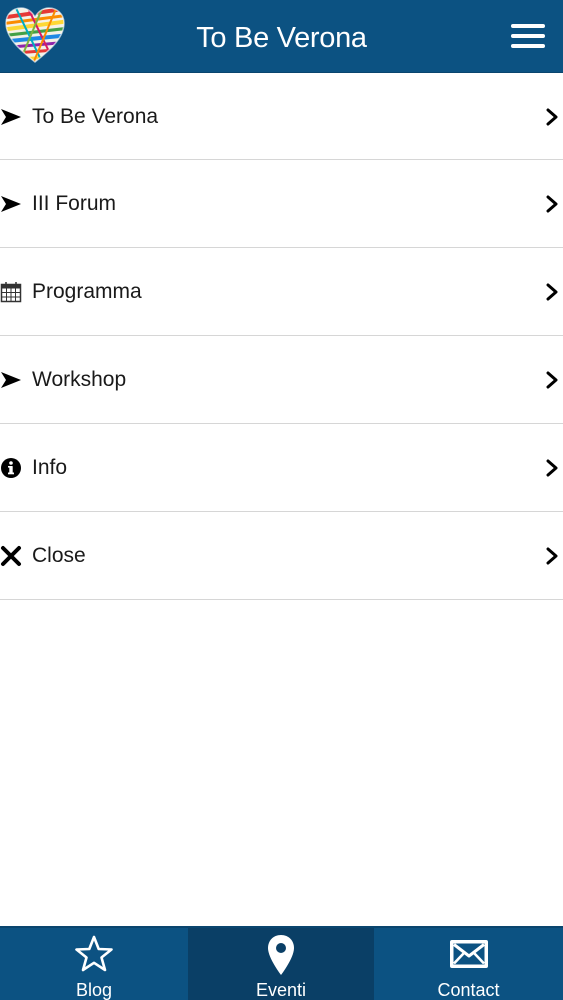 Image resolution: width=563 pixels, height=1000 pixels. What do you see at coordinates (79, 379) in the screenshot?
I see `menu-item-label: Workshop` at bounding box center [79, 379].